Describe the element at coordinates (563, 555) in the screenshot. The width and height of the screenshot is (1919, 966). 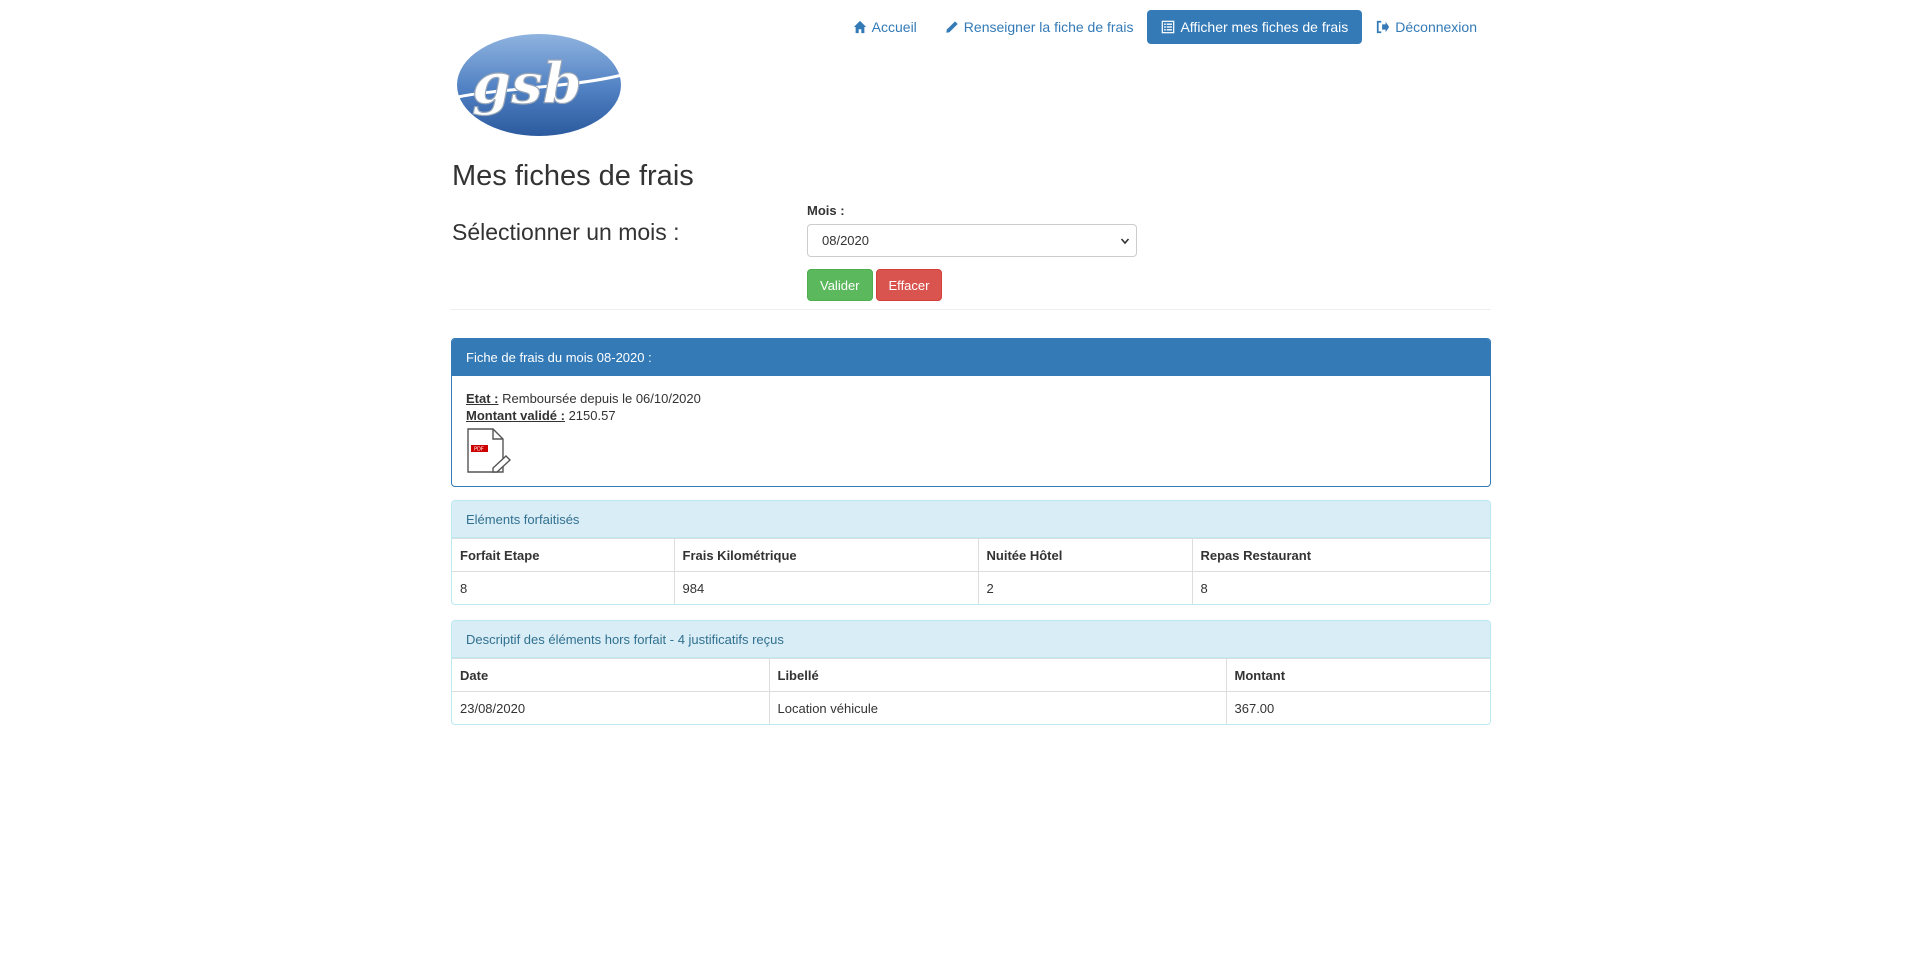
I see `flat-col-header: Forfait Etape` at that location.